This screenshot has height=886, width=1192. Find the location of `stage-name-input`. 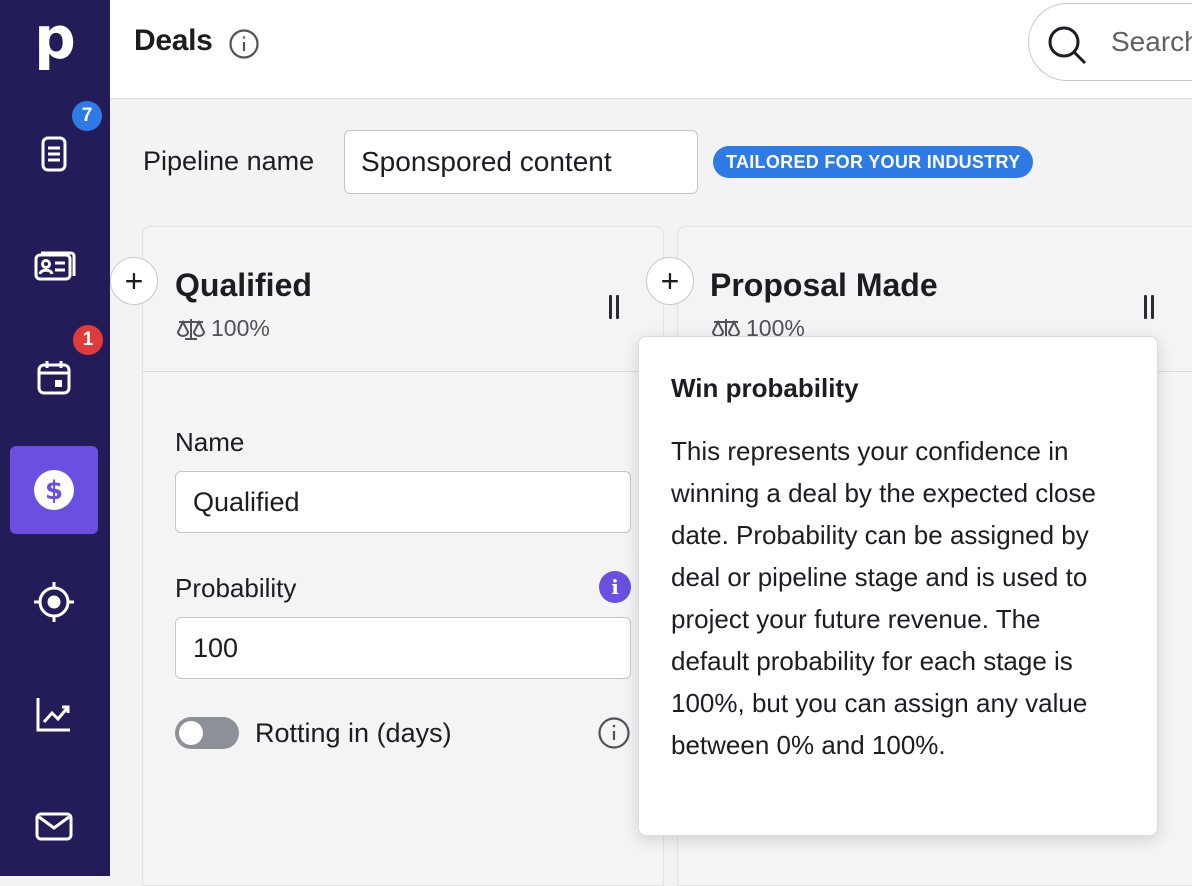

stage-name-input is located at coordinates (403, 502).